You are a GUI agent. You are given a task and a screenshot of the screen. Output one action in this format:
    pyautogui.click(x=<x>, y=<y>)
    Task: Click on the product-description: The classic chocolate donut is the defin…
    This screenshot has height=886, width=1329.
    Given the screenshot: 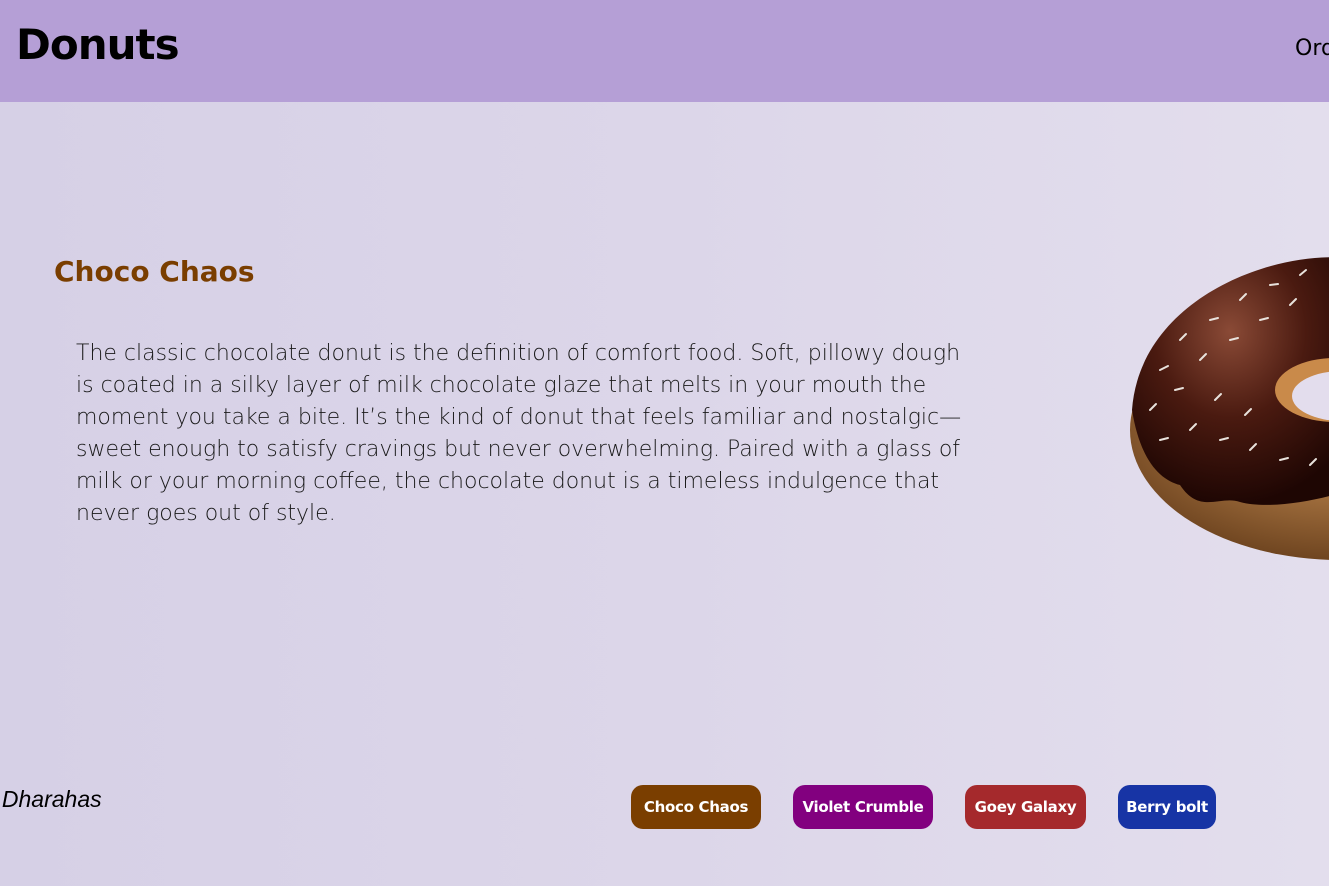 What is the action you would take?
    pyautogui.click(x=519, y=433)
    